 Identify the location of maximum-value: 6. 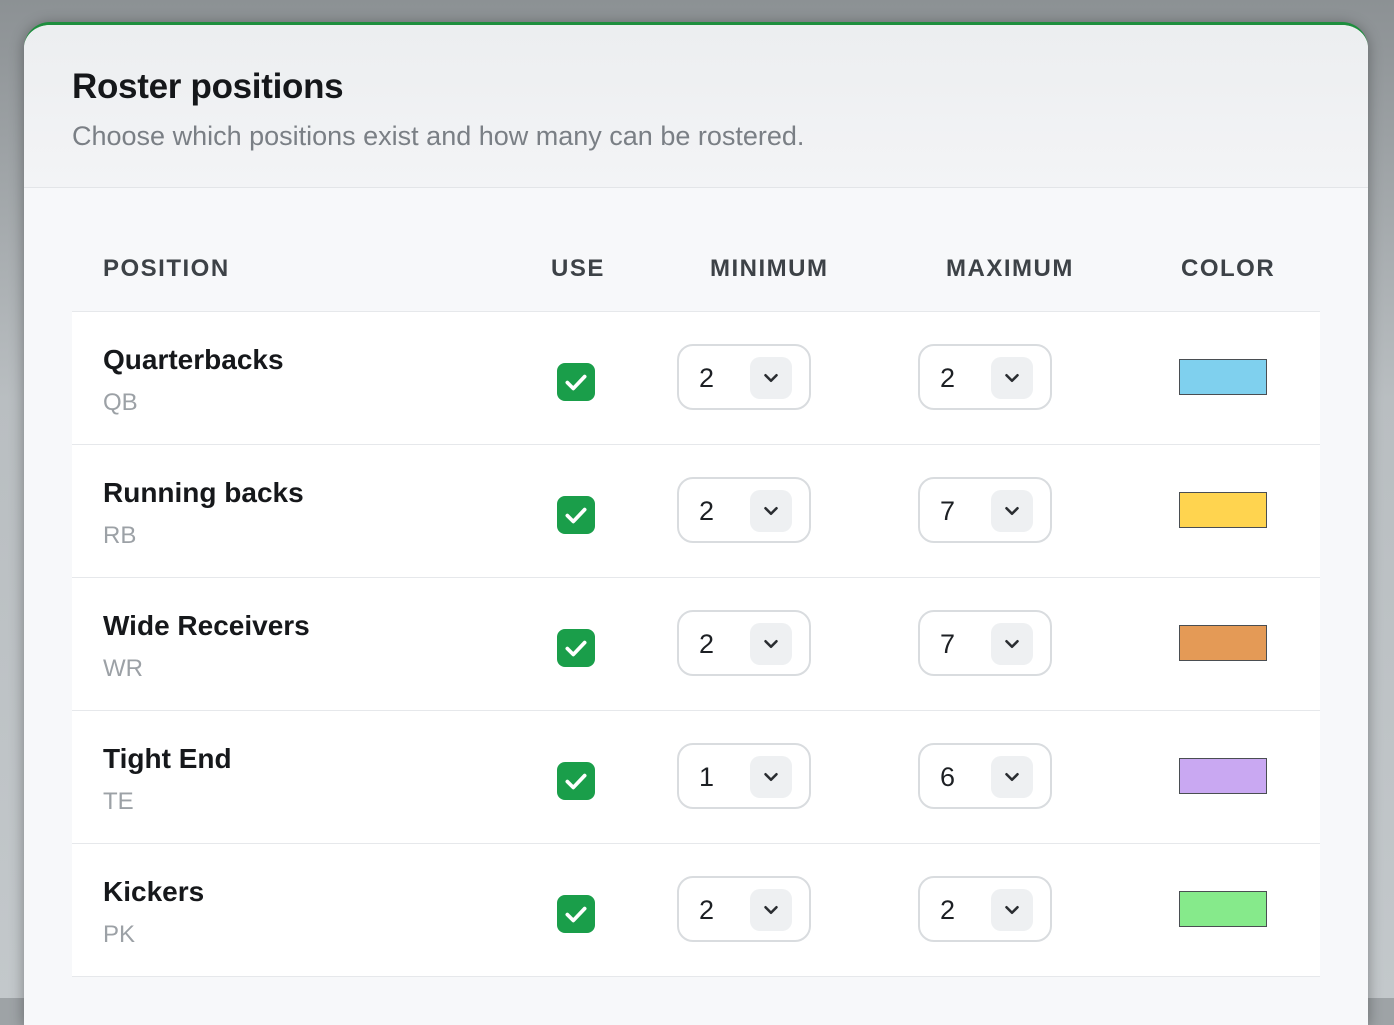
(948, 777).